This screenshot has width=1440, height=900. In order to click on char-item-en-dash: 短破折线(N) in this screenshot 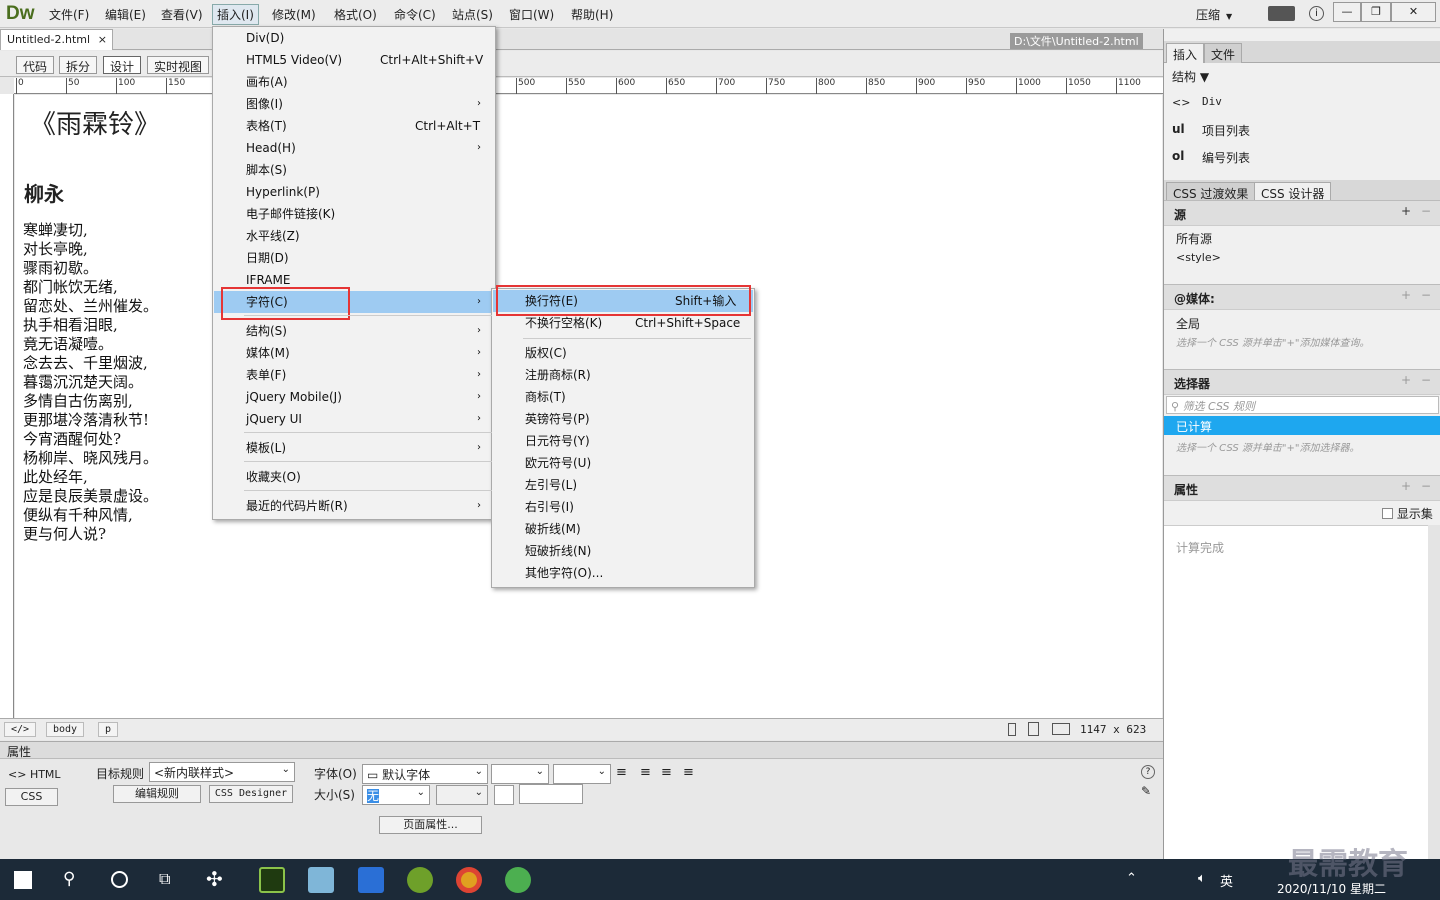, I will do `click(623, 551)`.